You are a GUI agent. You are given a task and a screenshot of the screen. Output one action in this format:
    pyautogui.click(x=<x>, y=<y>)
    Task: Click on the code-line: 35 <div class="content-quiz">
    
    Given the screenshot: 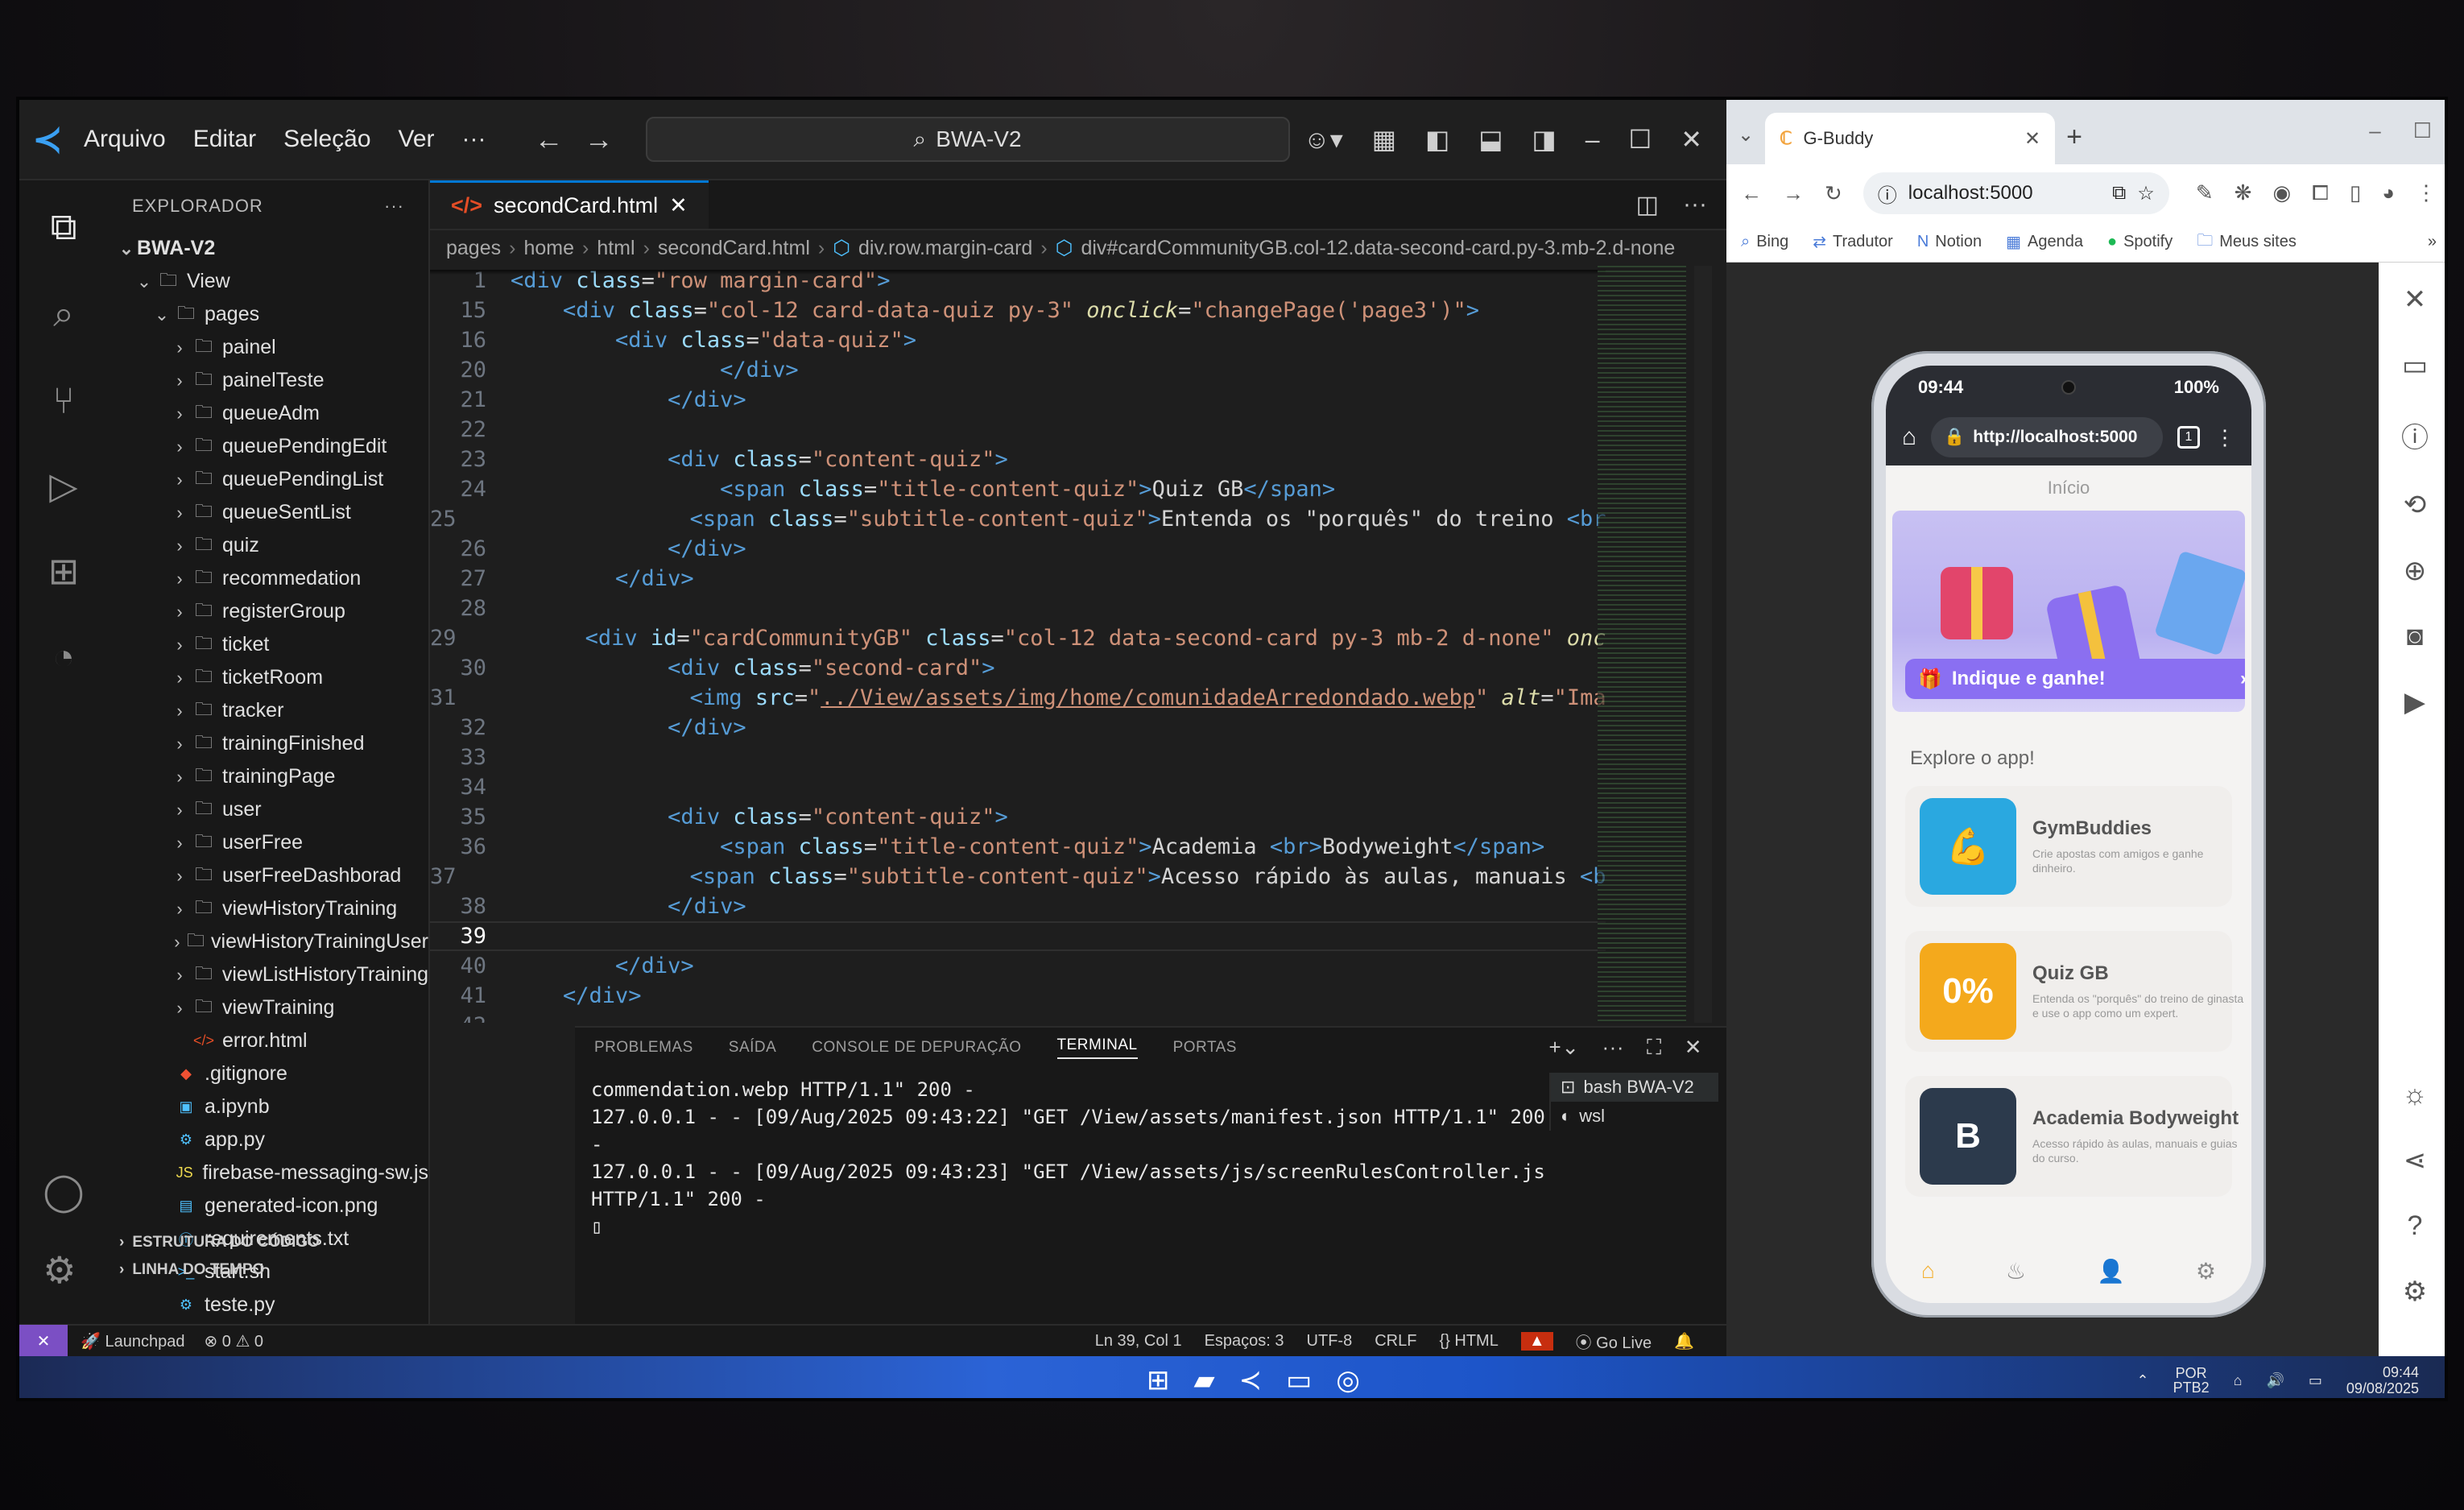 What is the action you would take?
    pyautogui.click(x=1018, y=817)
    